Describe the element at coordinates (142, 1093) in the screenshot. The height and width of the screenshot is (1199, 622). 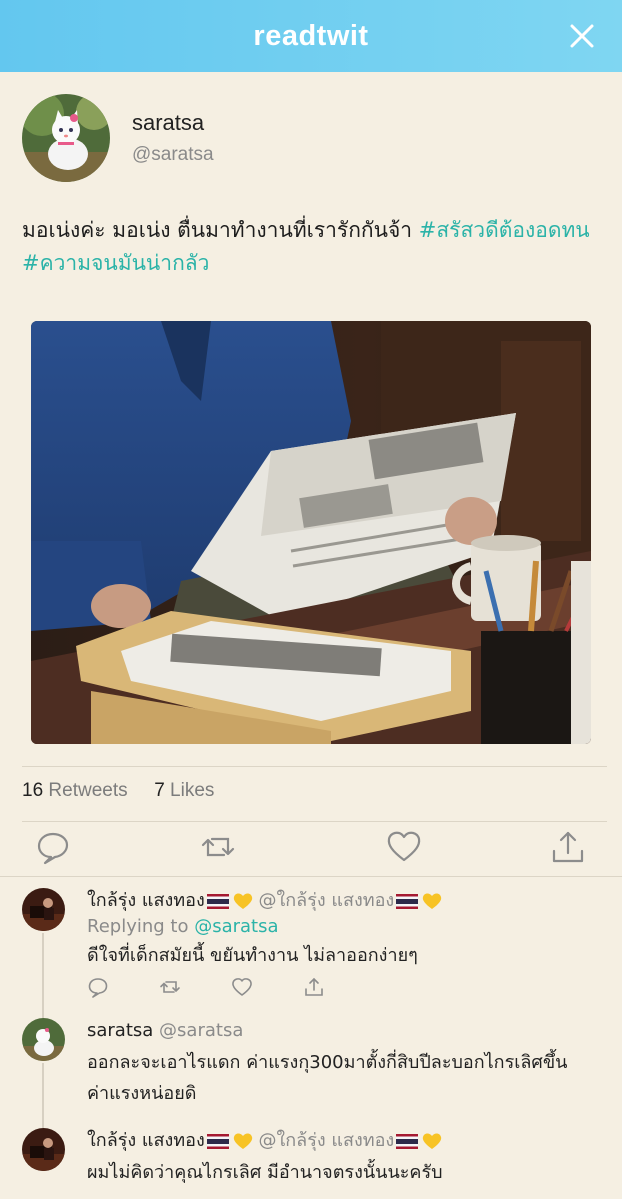
I see `reply-text-line: ค่าแรงหน่อยดิ` at that location.